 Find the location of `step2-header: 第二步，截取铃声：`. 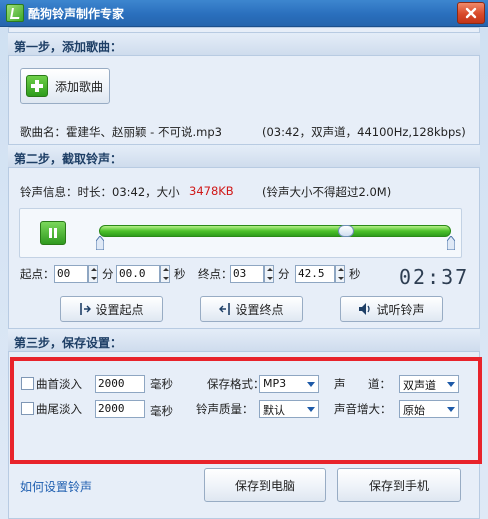

step2-header: 第二步，截取铃声： is located at coordinates (244, 156).